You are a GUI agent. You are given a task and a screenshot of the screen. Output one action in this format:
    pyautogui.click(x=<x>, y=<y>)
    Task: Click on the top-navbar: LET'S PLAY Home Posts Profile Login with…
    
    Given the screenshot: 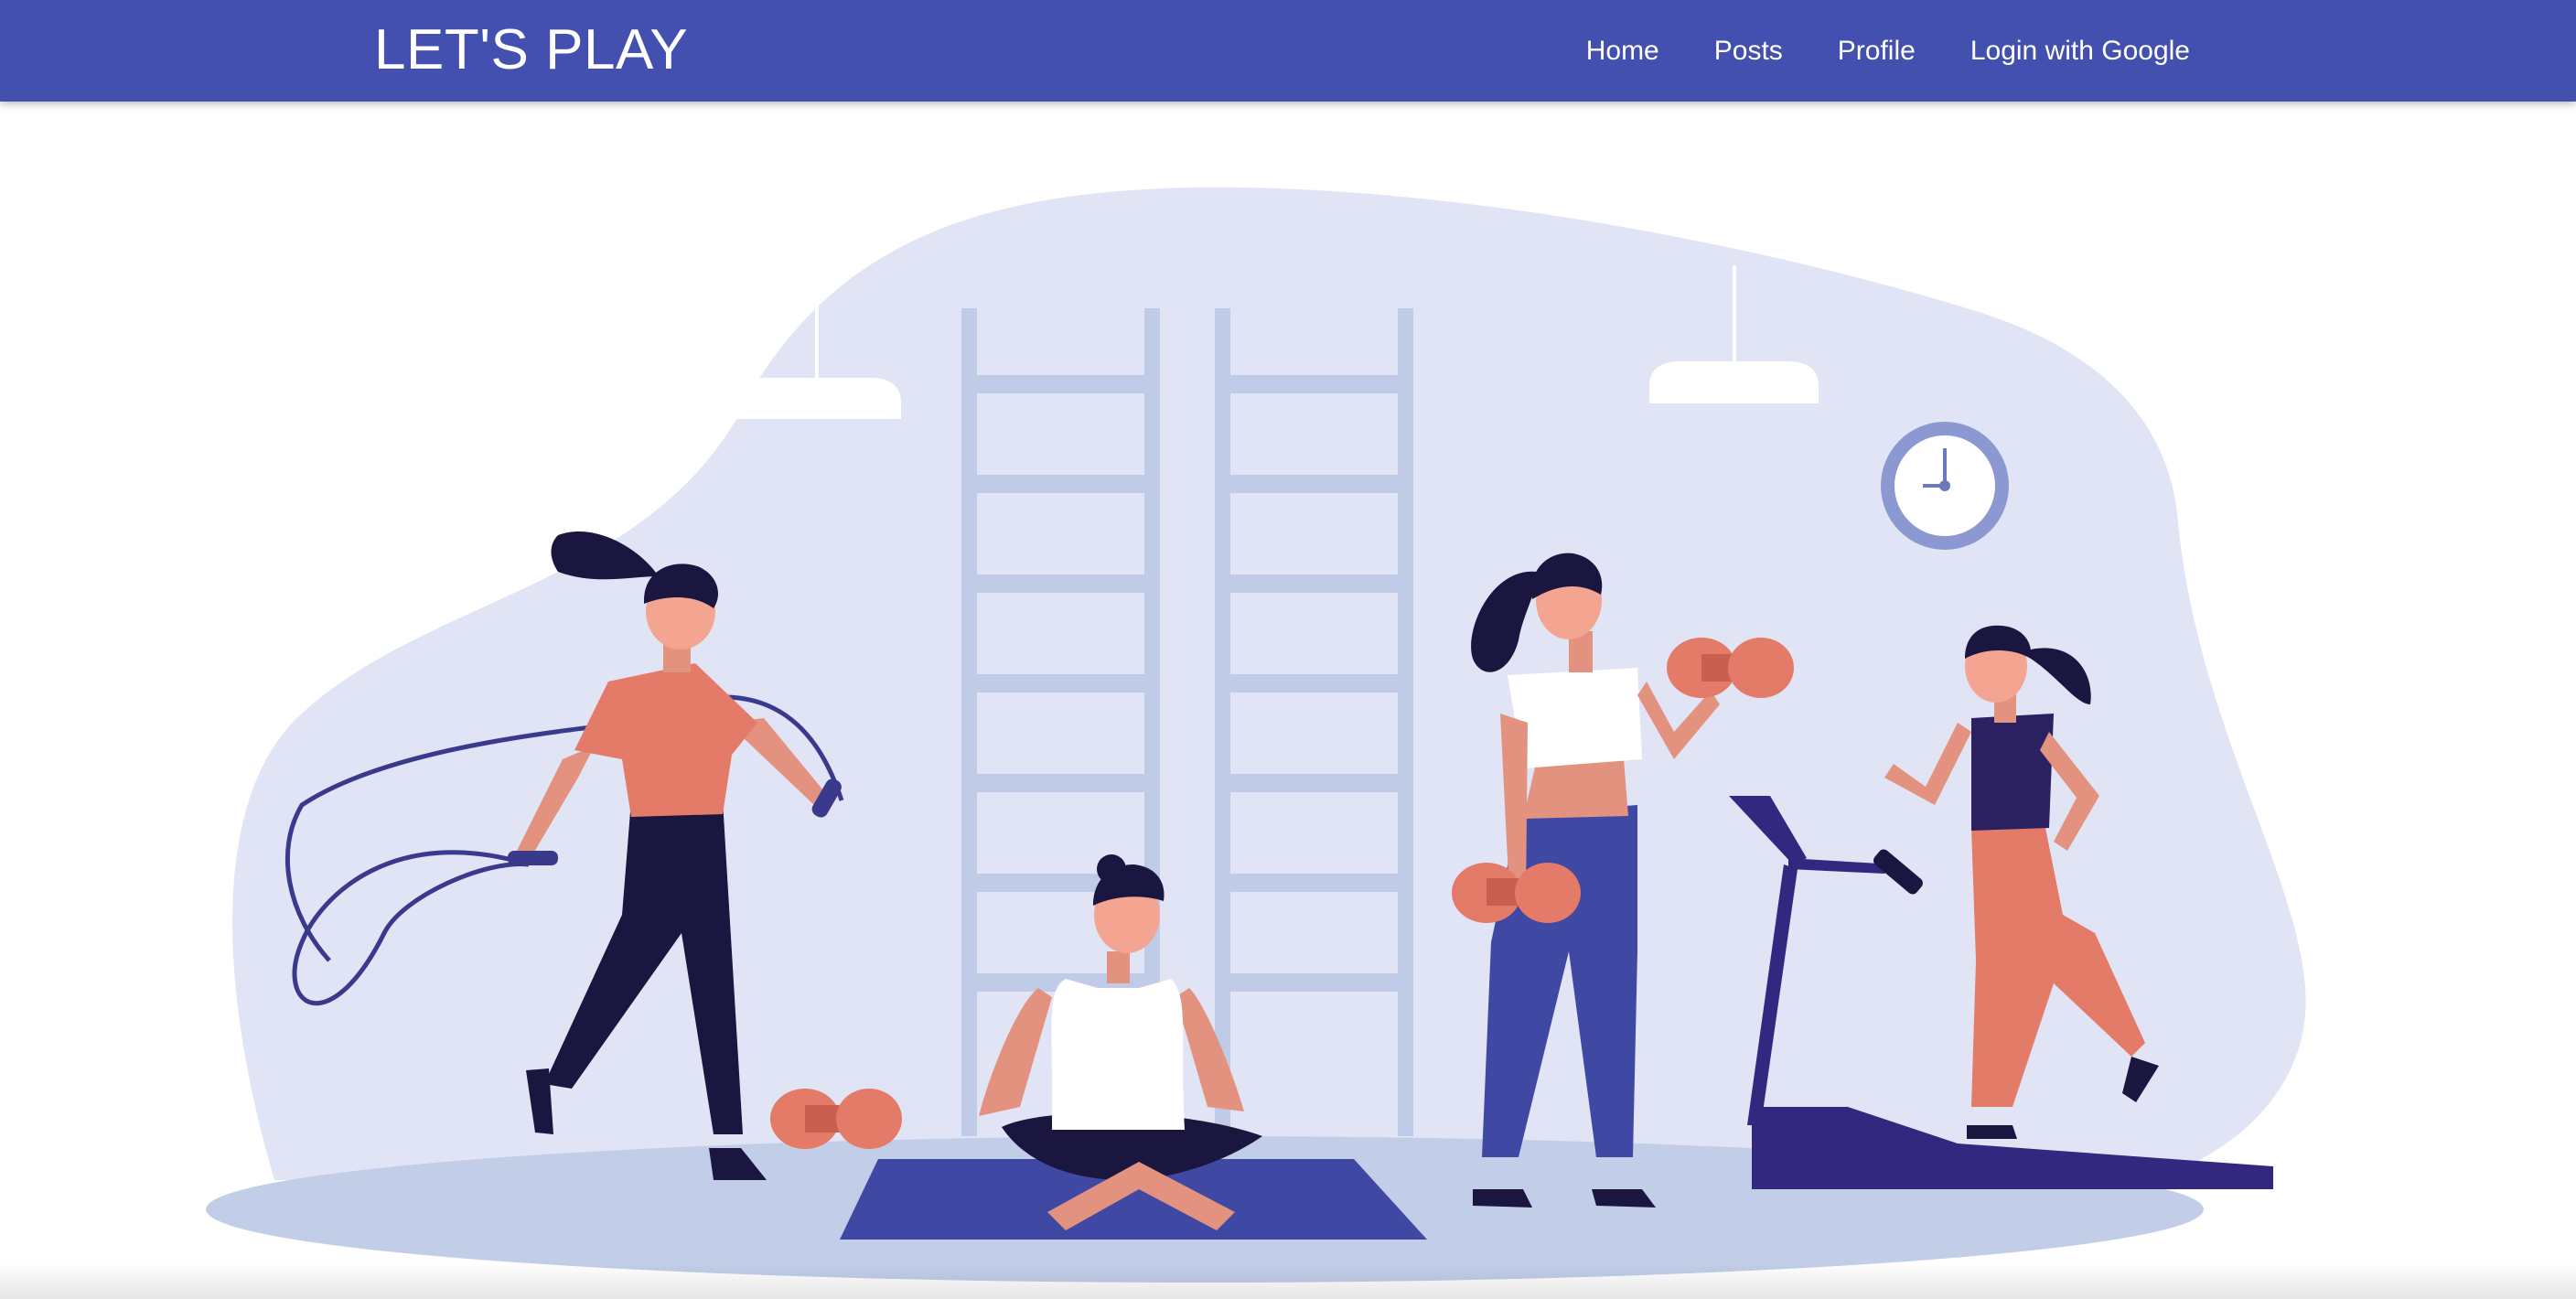 What is the action you would take?
    pyautogui.click(x=1288, y=51)
    